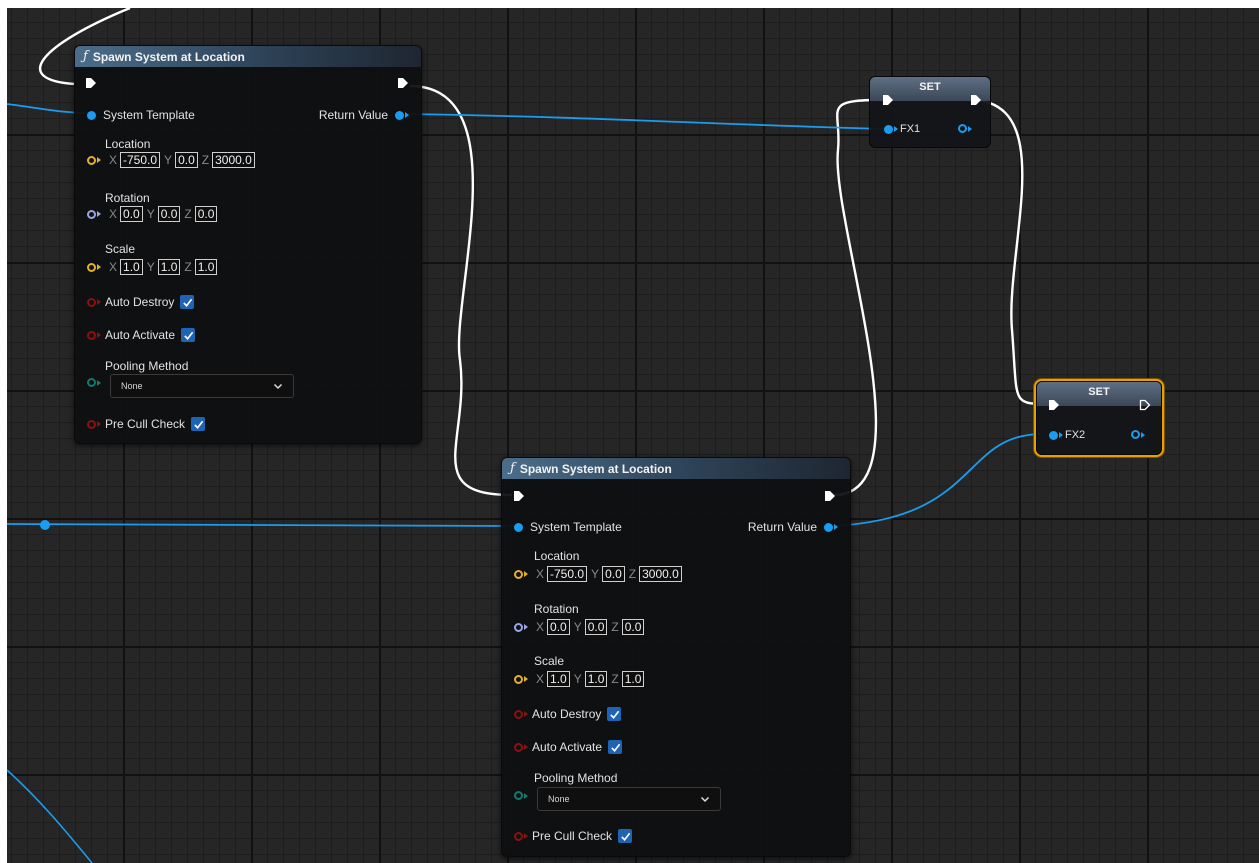 The width and height of the screenshot is (1259, 863). Describe the element at coordinates (353, 115) in the screenshot. I see `pin-label: Return Value` at that location.